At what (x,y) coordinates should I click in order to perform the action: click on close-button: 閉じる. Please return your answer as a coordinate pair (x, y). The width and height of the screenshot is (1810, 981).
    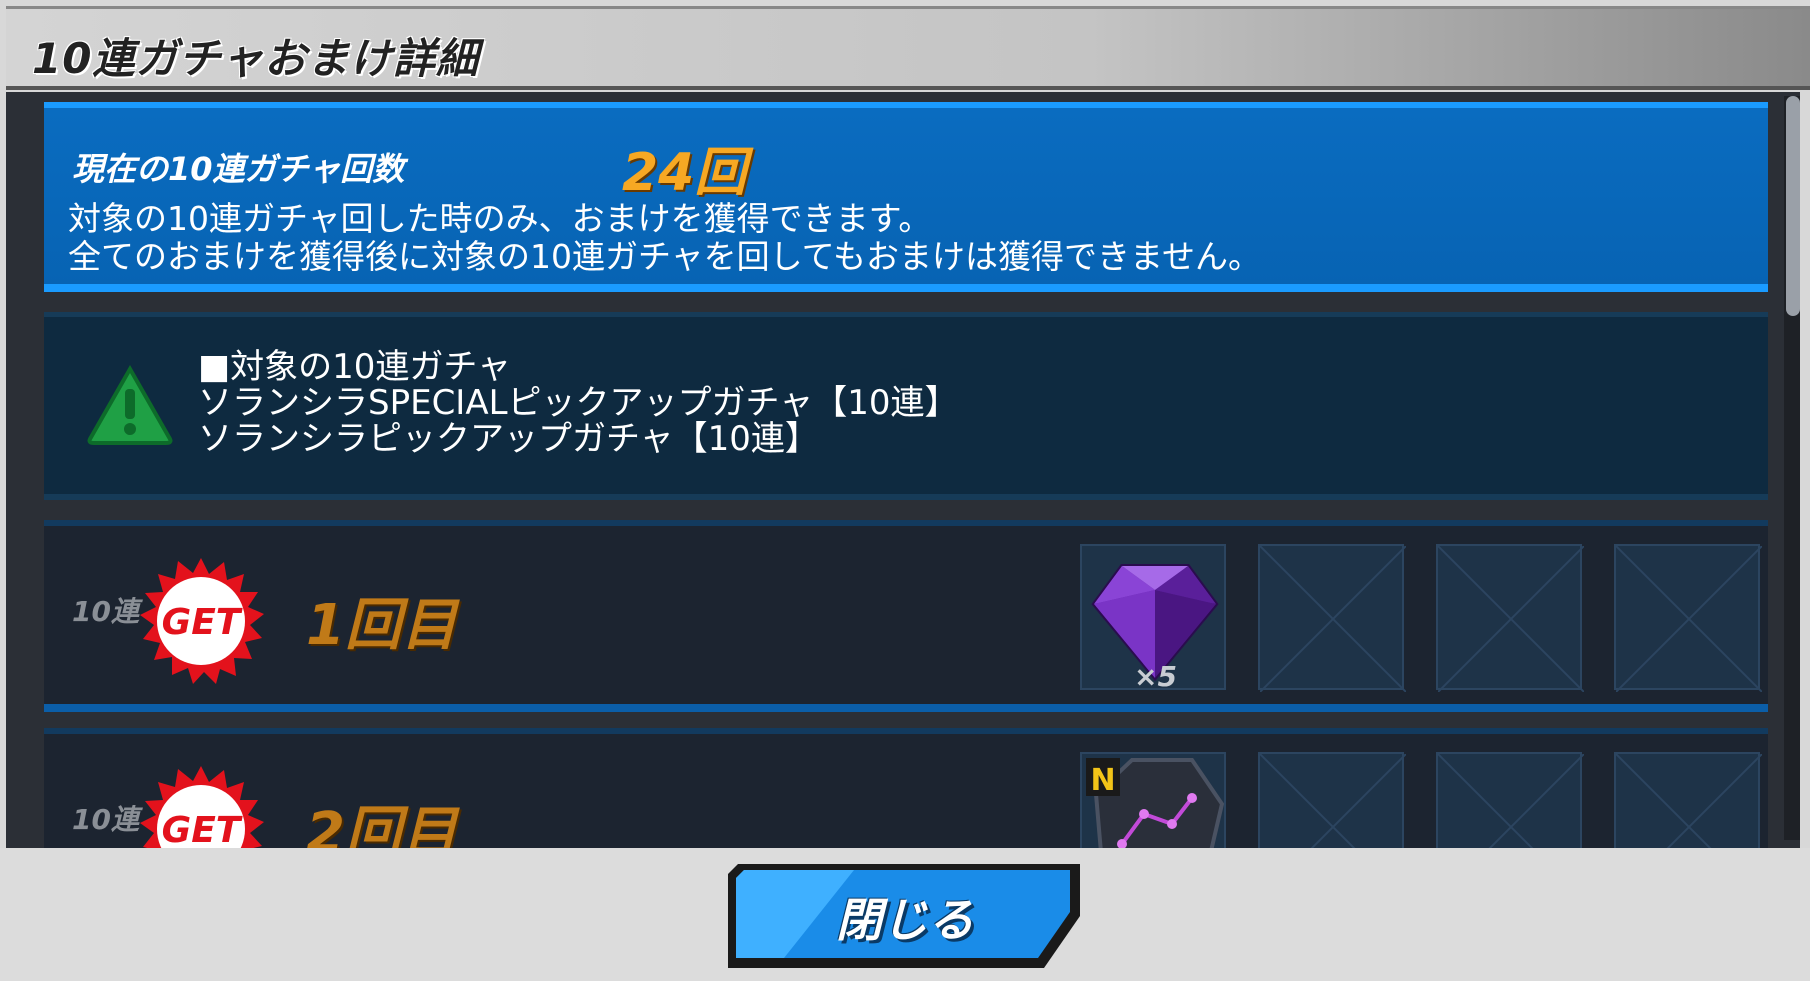
    Looking at the image, I should click on (905, 916).